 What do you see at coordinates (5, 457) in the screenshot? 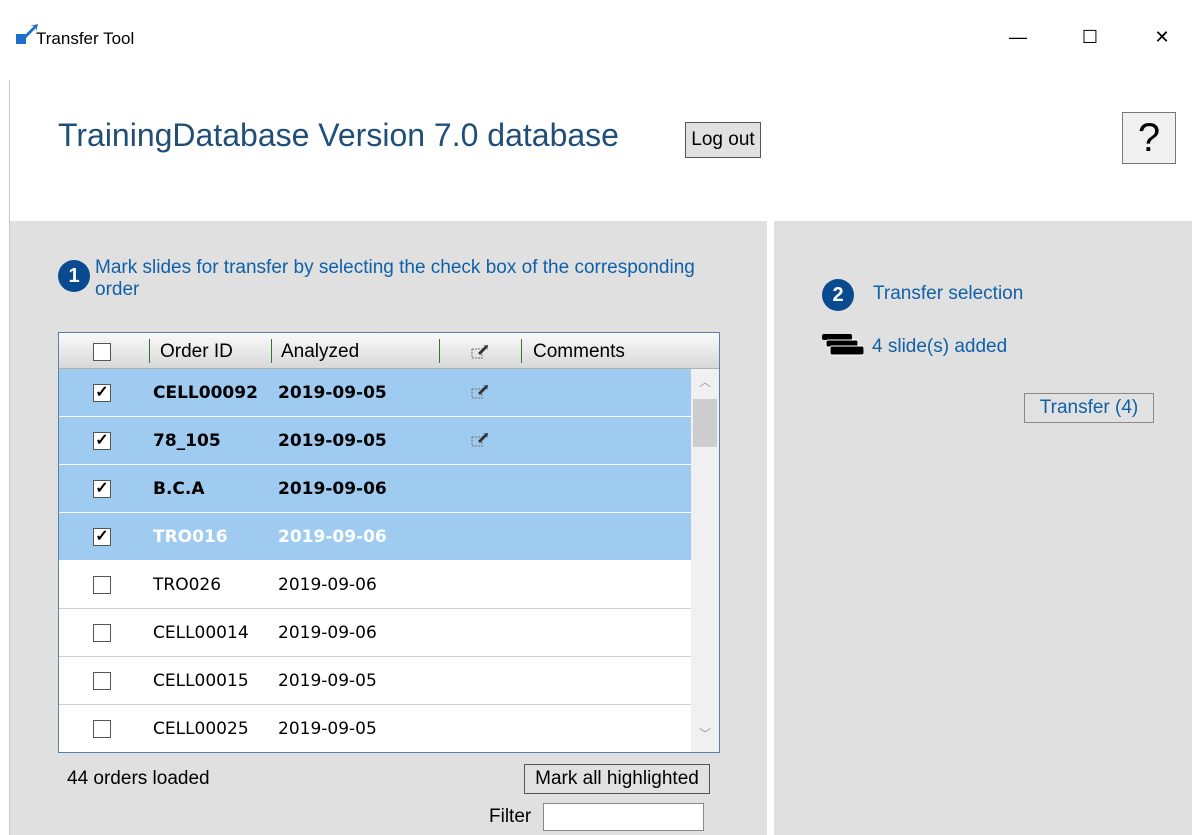
I see `left-edge` at bounding box center [5, 457].